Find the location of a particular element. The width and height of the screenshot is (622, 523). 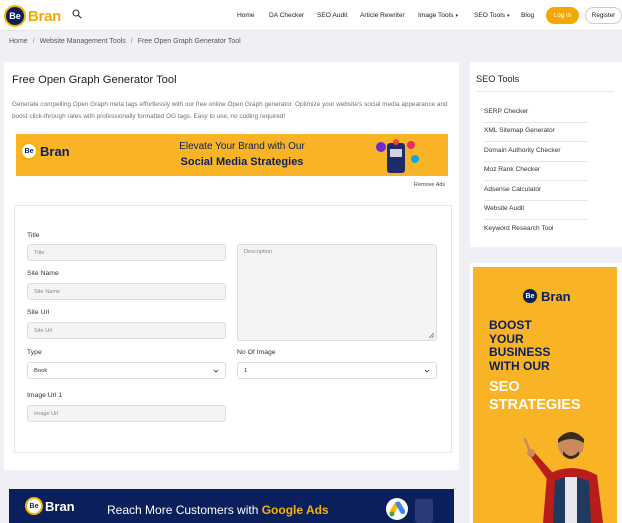

nav-blog: Blog is located at coordinates (527, 15).